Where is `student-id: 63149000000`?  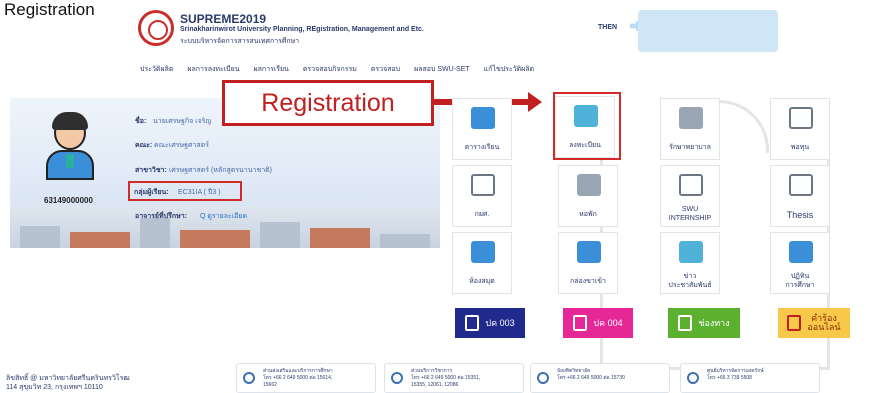
student-id: 63149000000 is located at coordinates (68, 200).